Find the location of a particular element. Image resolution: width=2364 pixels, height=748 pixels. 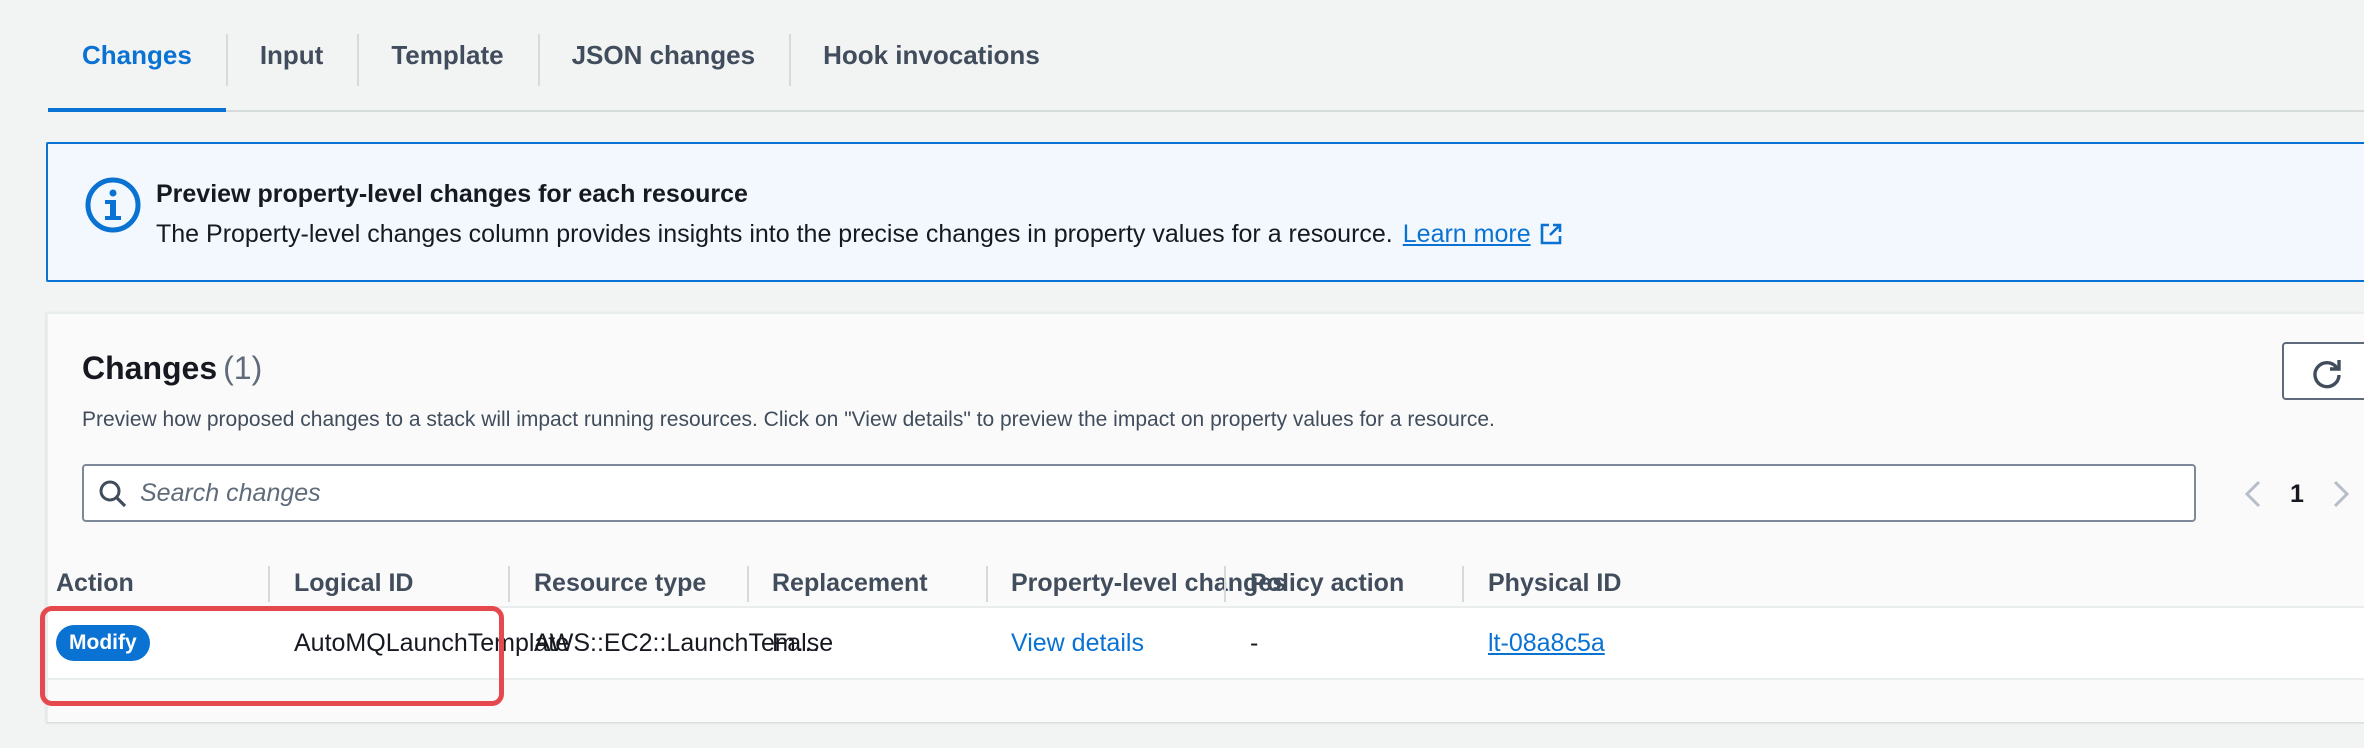

current-page: 1 is located at coordinates (2297, 494).